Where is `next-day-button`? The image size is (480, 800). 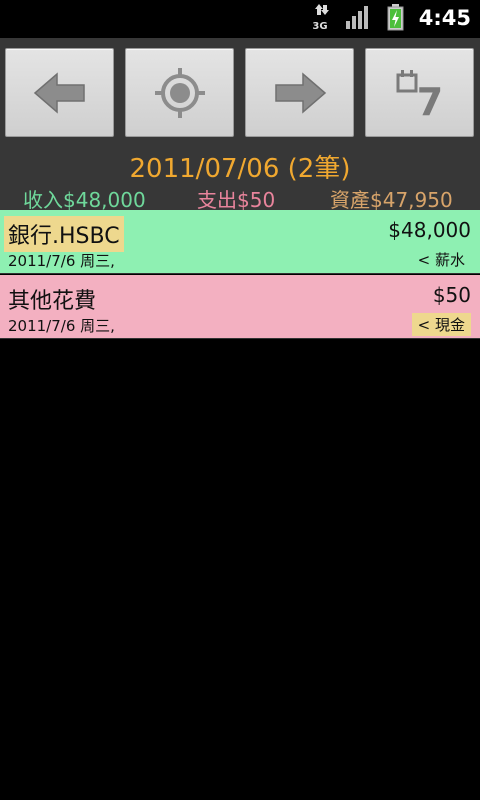
next-day-button is located at coordinates (299, 92).